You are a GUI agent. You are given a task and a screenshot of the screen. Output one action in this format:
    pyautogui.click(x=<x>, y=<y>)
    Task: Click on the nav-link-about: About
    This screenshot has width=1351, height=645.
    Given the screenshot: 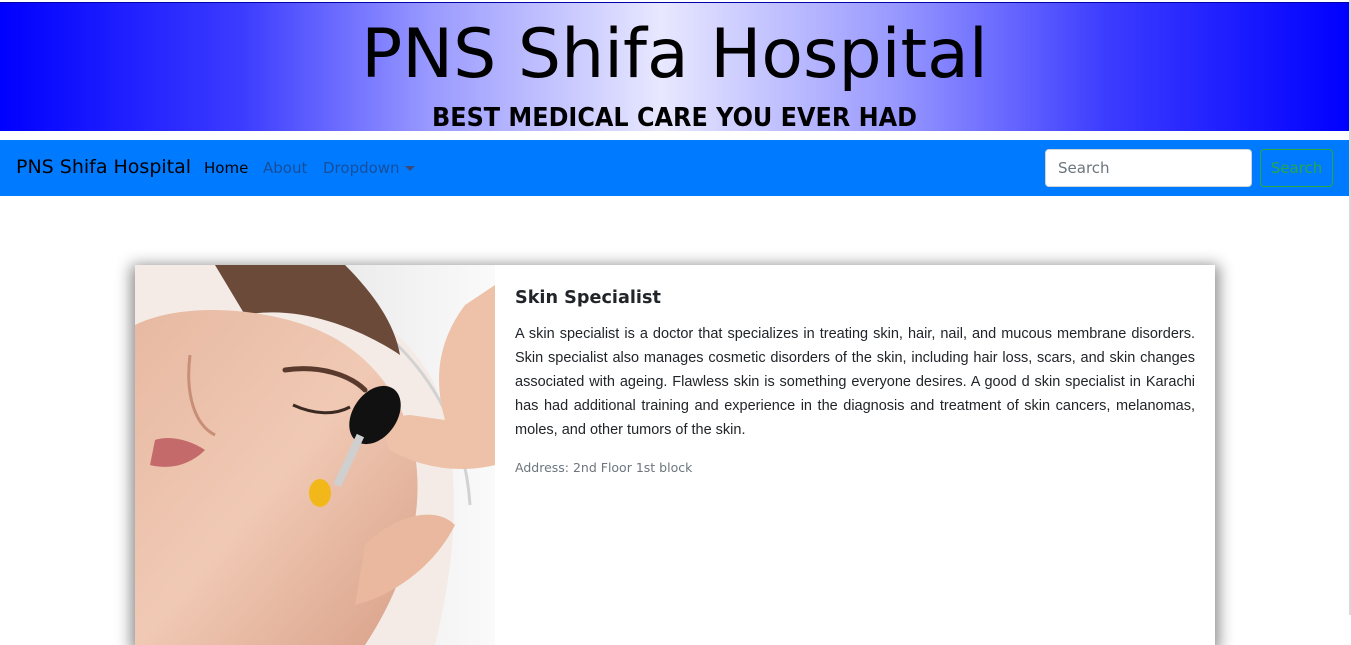 What is the action you would take?
    pyautogui.click(x=285, y=168)
    